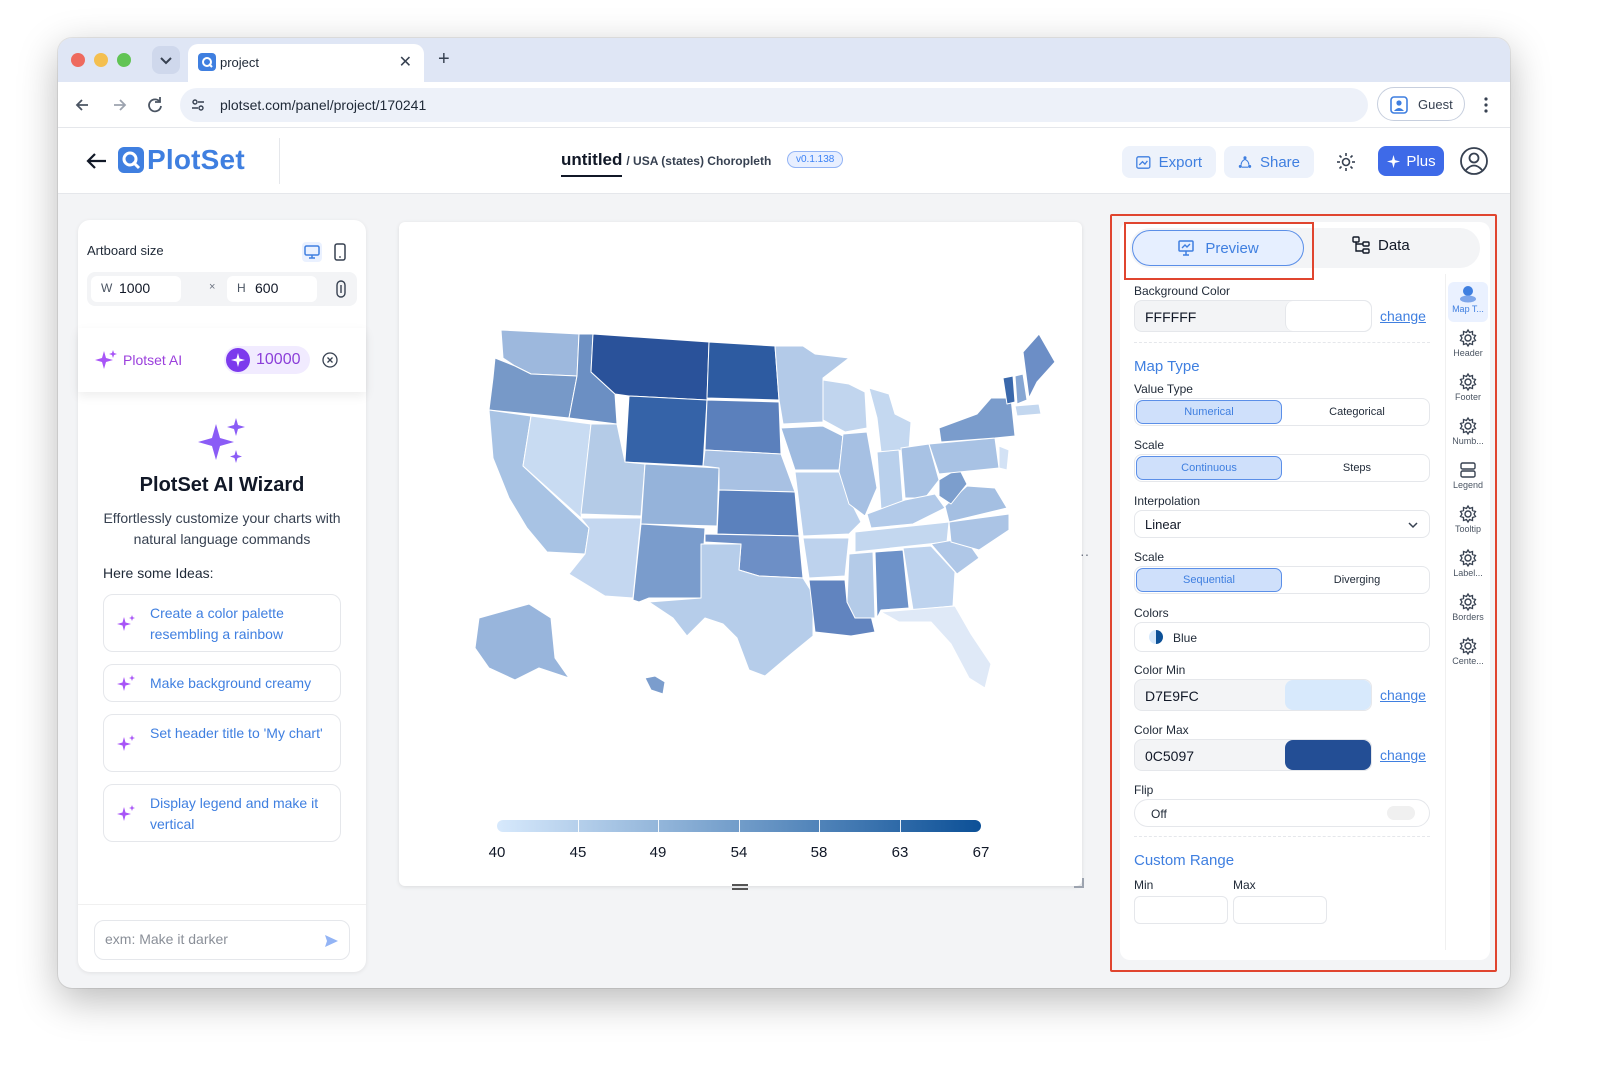  Describe the element at coordinates (222, 813) in the screenshot. I see `idea-vertical-legend: Display legend and make it vertical` at that location.